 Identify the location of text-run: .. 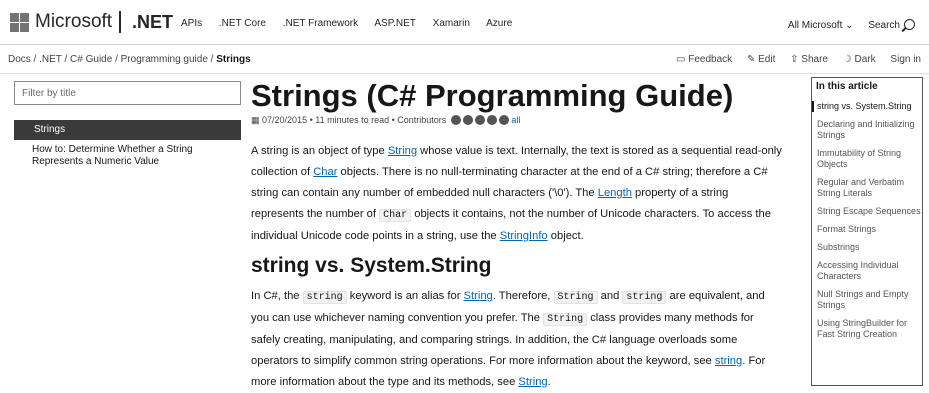
(549, 382).